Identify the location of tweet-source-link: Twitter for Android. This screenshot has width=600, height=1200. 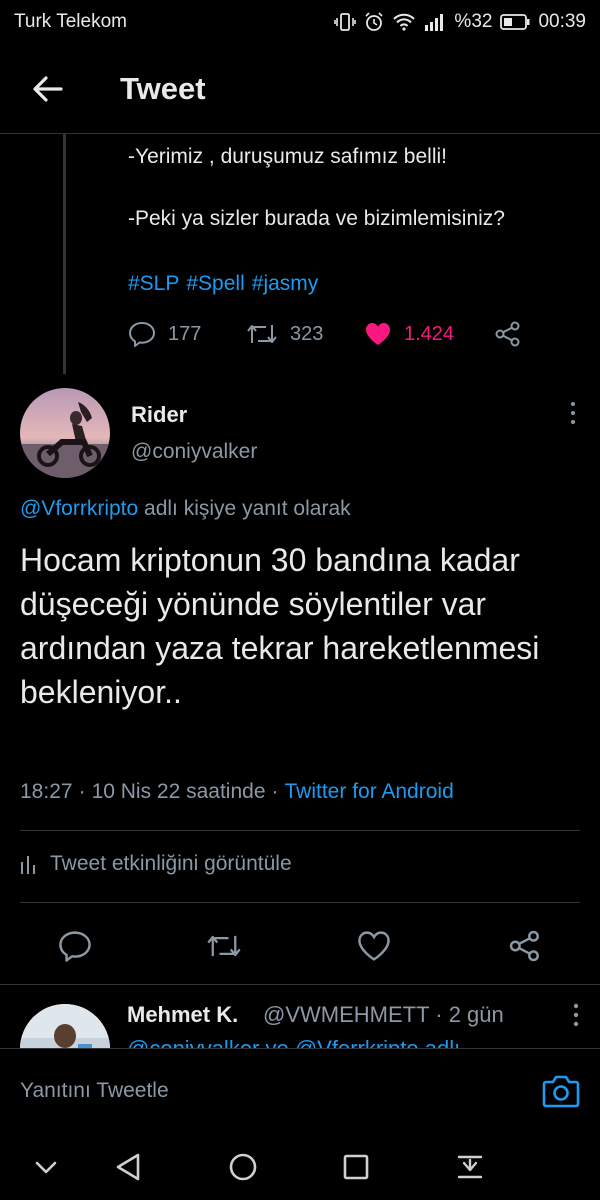
(369, 792).